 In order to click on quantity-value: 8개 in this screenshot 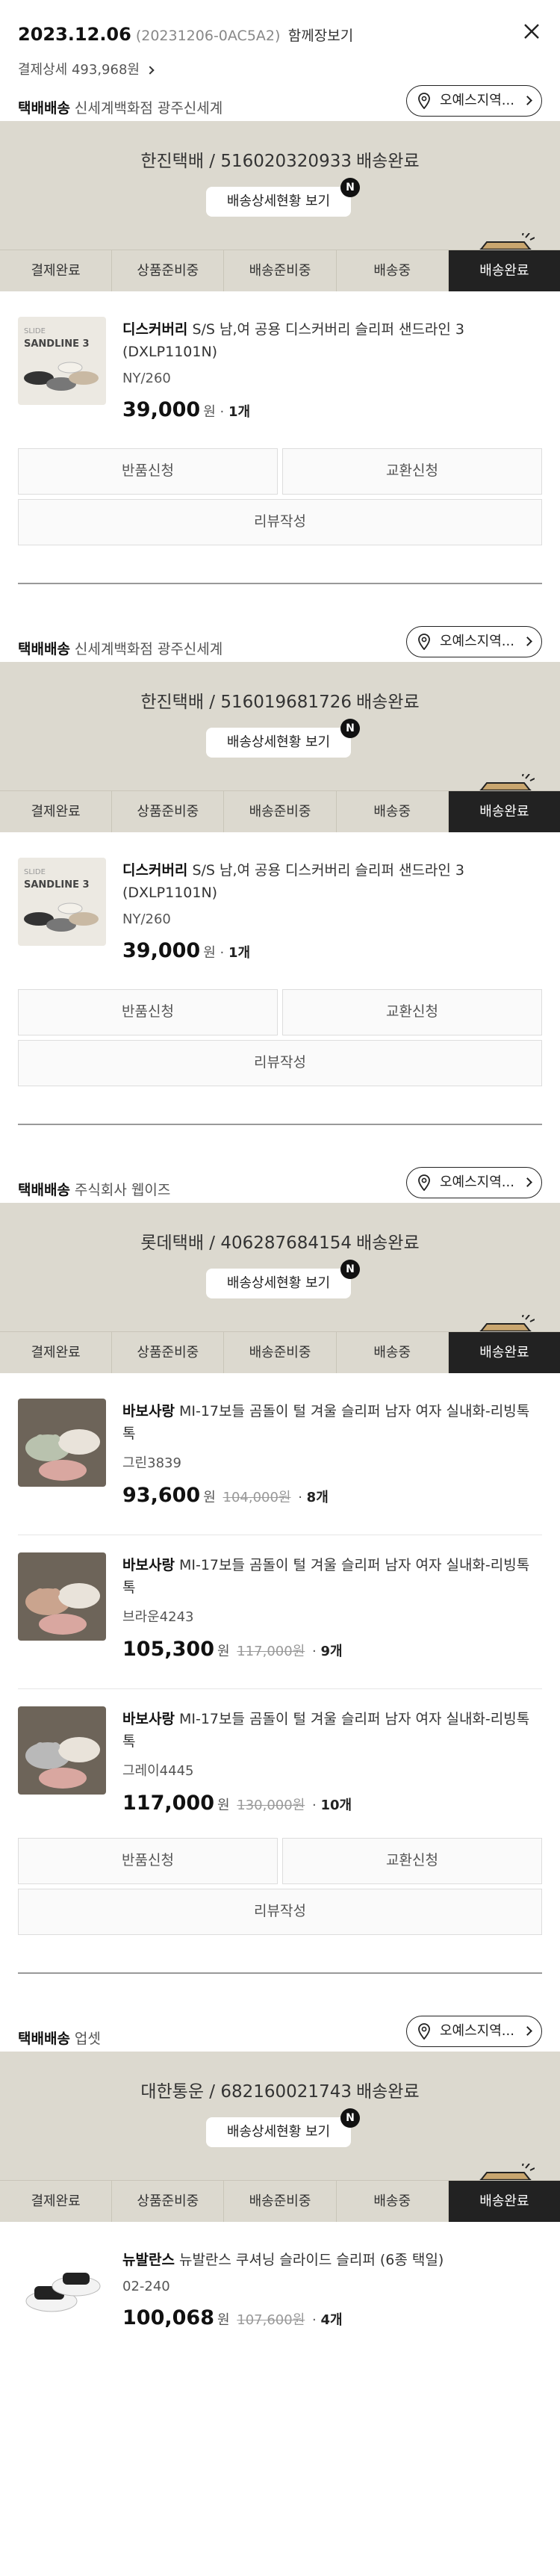, I will do `click(317, 1497)`.